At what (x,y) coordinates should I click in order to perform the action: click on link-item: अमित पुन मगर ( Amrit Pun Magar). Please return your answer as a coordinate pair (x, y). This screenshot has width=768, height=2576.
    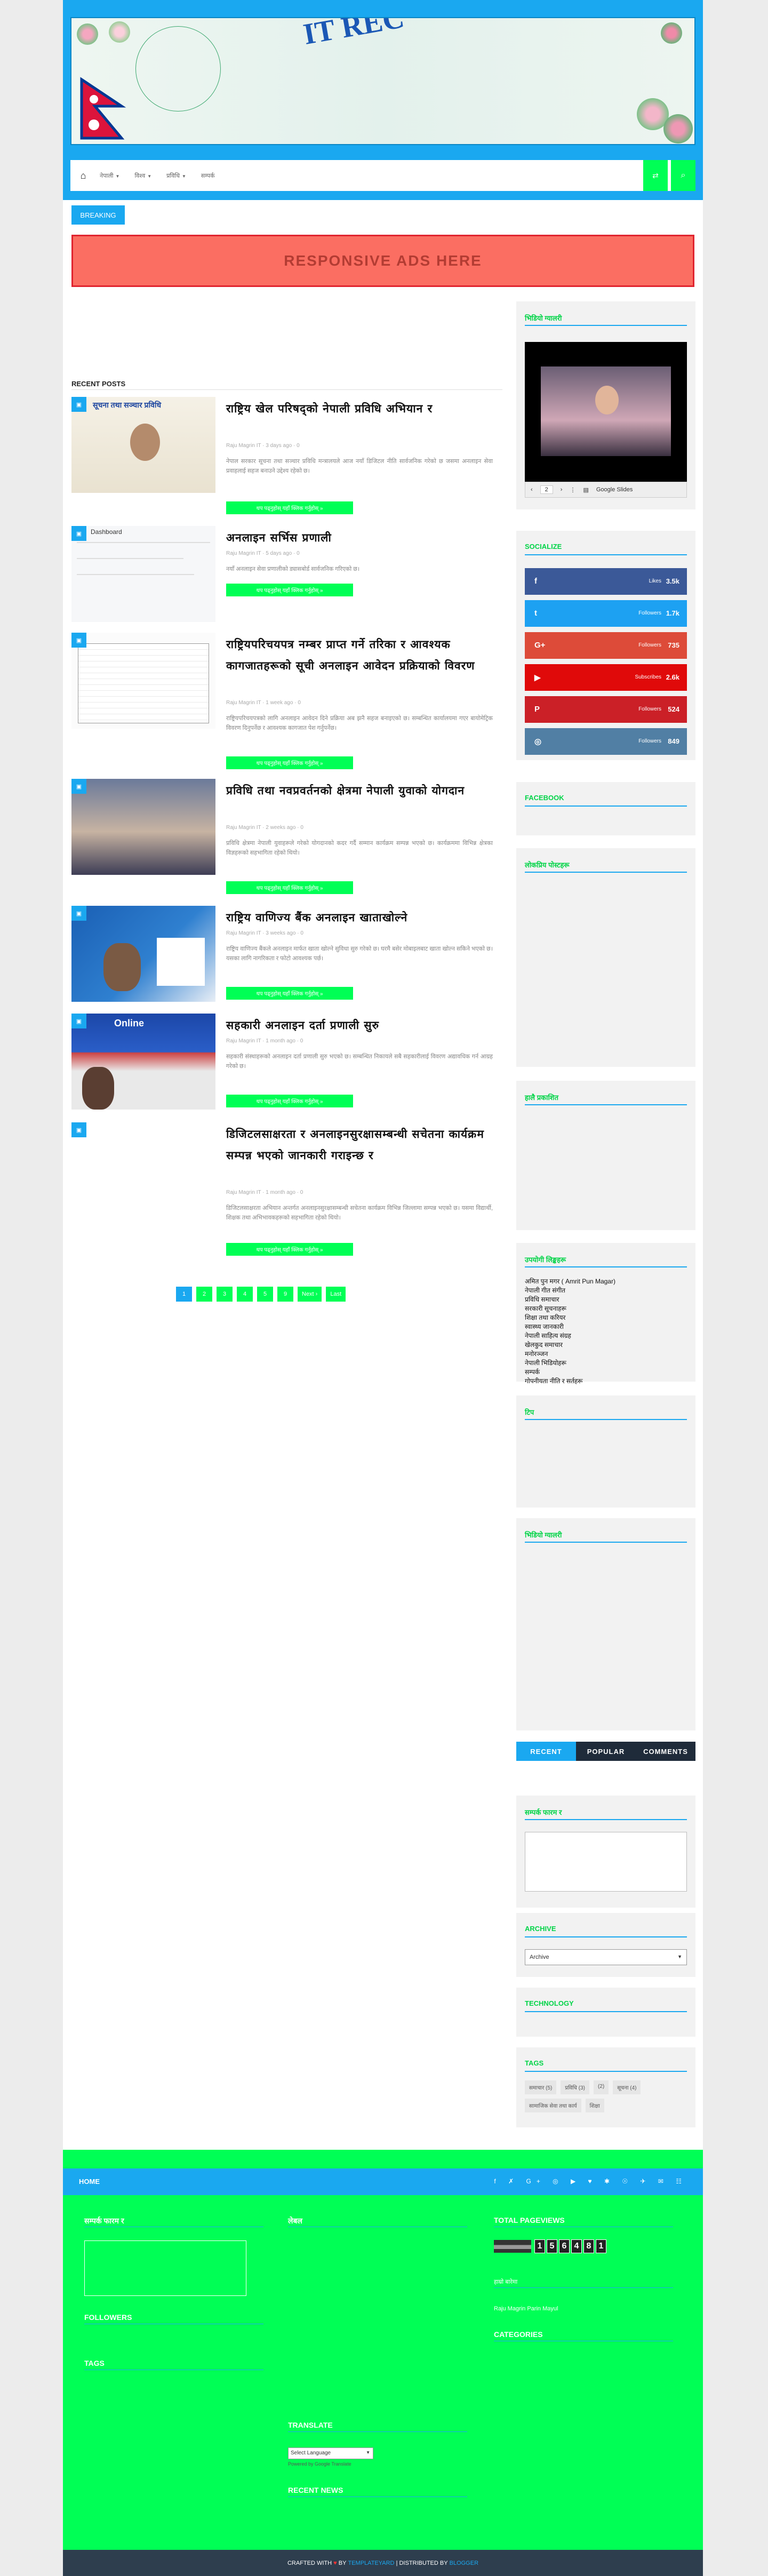
    Looking at the image, I should click on (606, 1281).